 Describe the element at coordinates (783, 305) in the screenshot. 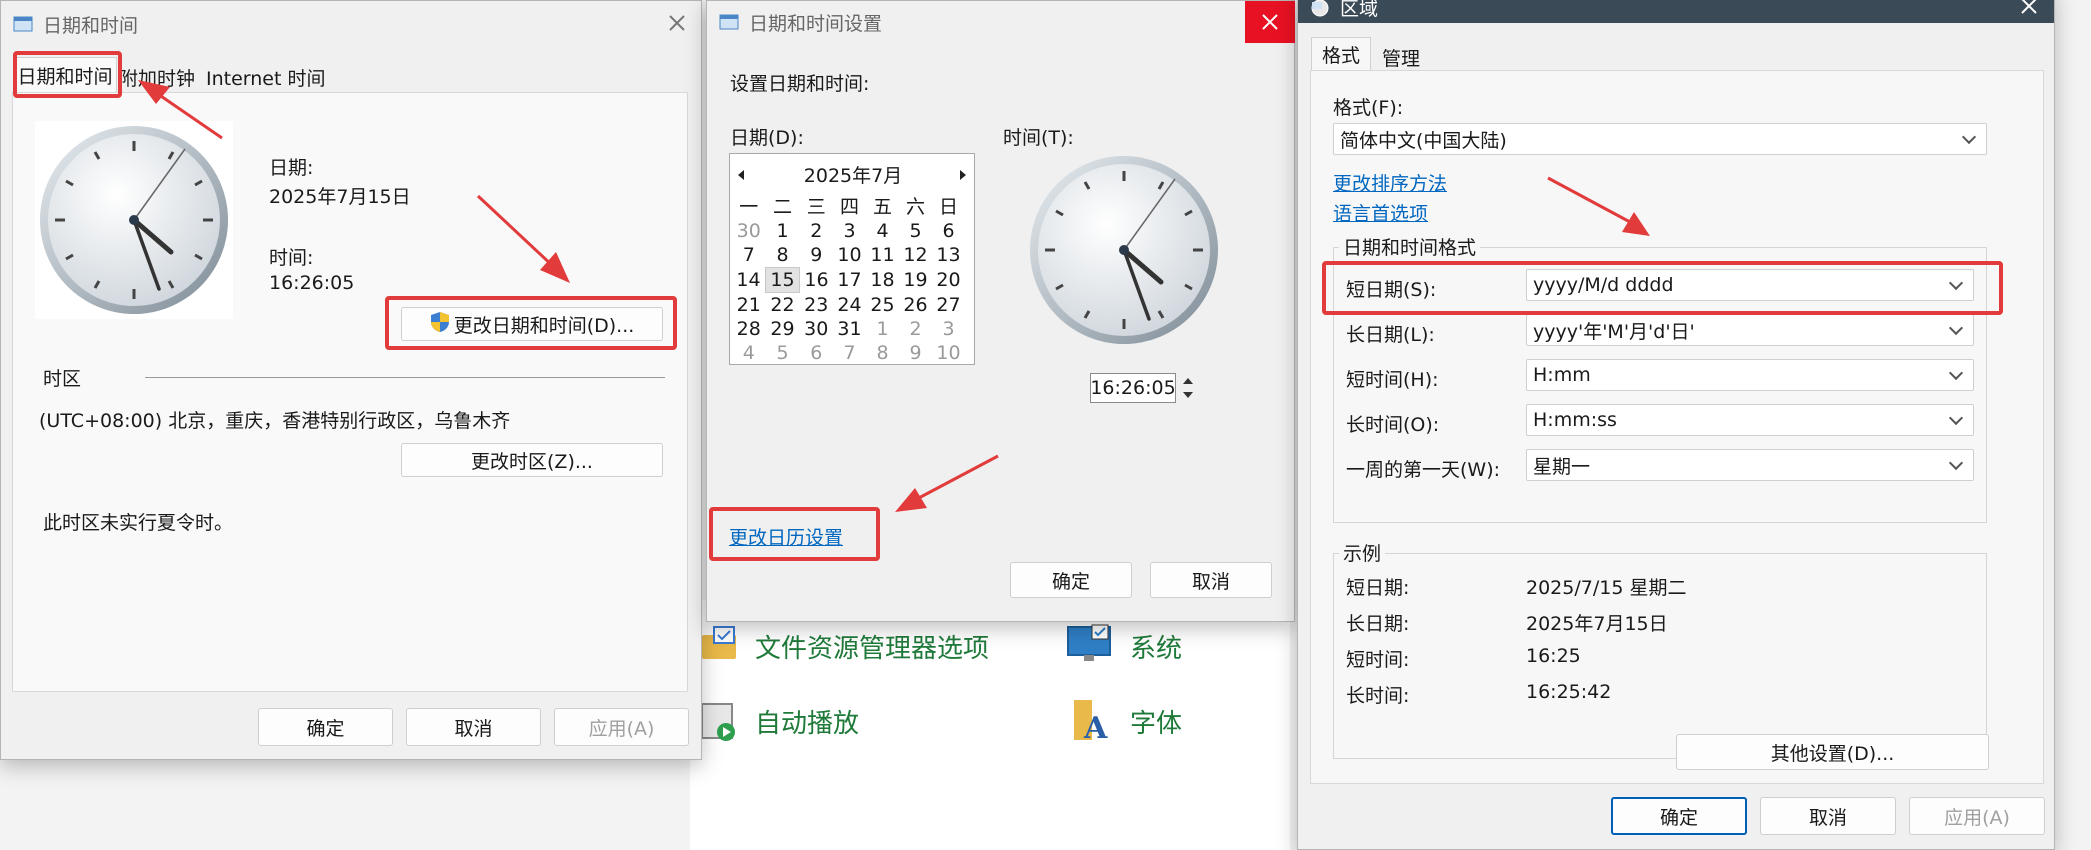

I see `calendar-day: 22` at that location.